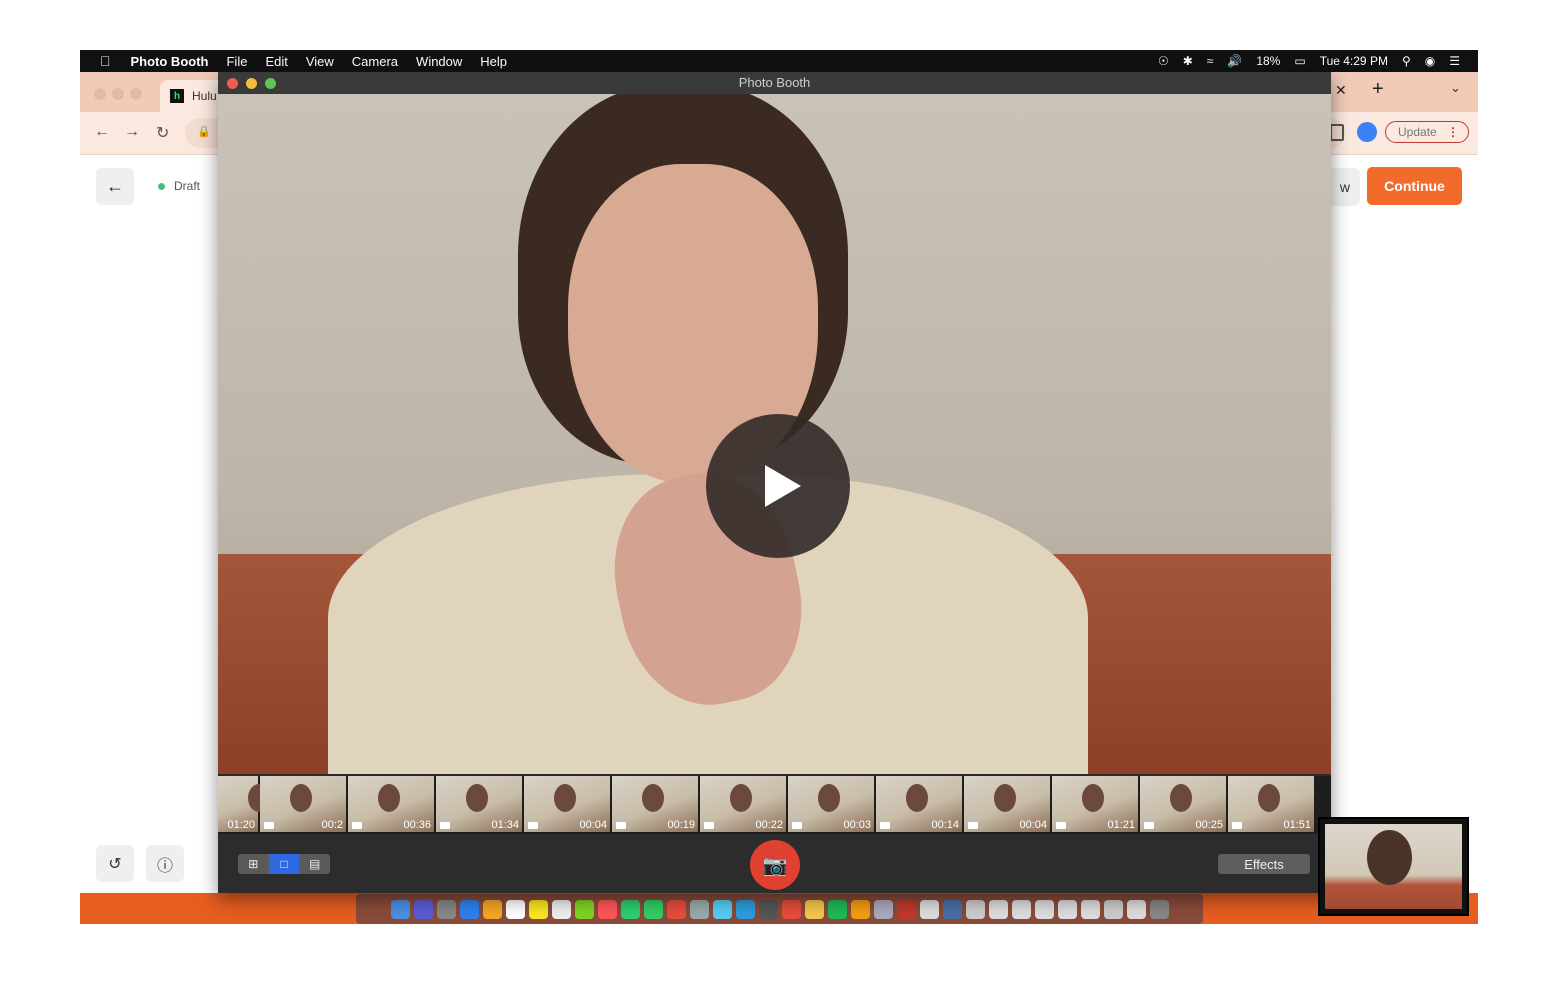 The width and height of the screenshot is (1568, 986). What do you see at coordinates (115, 186) in the screenshot?
I see `page-back-button: ←` at bounding box center [115, 186].